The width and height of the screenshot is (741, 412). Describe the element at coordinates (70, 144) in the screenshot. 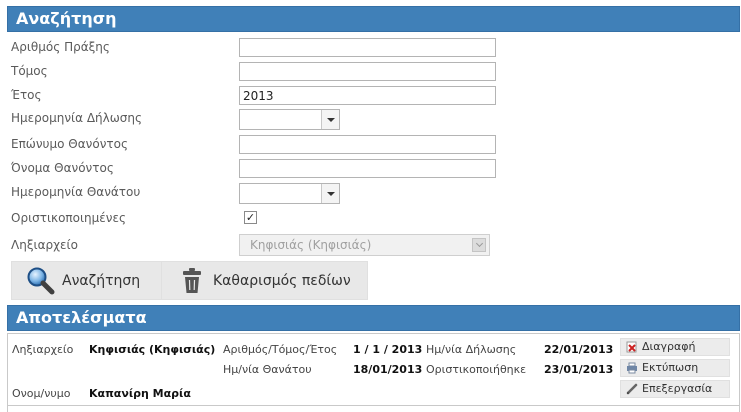

I see `surname-label: Επώνυμο Θανόντος` at that location.